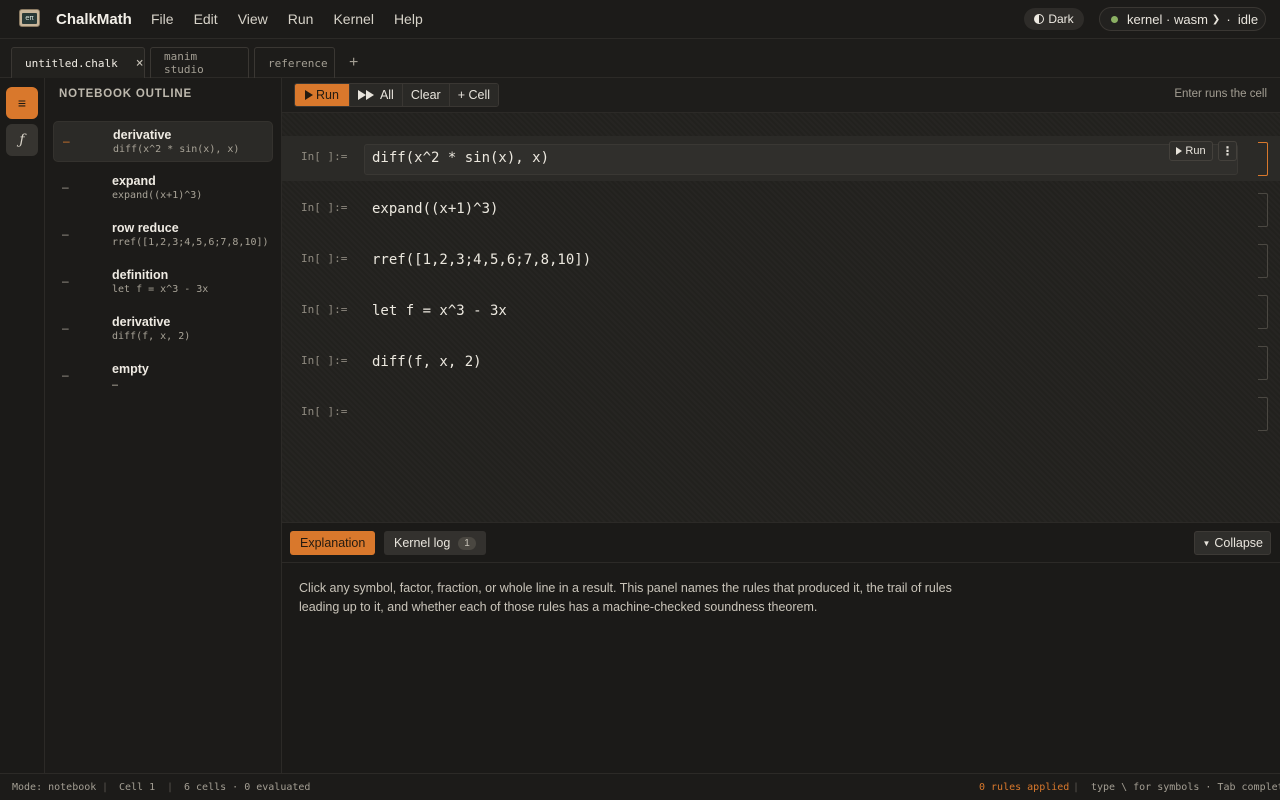 This screenshot has width=1280, height=800. What do you see at coordinates (1220, 94) in the screenshot?
I see `toolbar-hint: Enter runs the cell` at bounding box center [1220, 94].